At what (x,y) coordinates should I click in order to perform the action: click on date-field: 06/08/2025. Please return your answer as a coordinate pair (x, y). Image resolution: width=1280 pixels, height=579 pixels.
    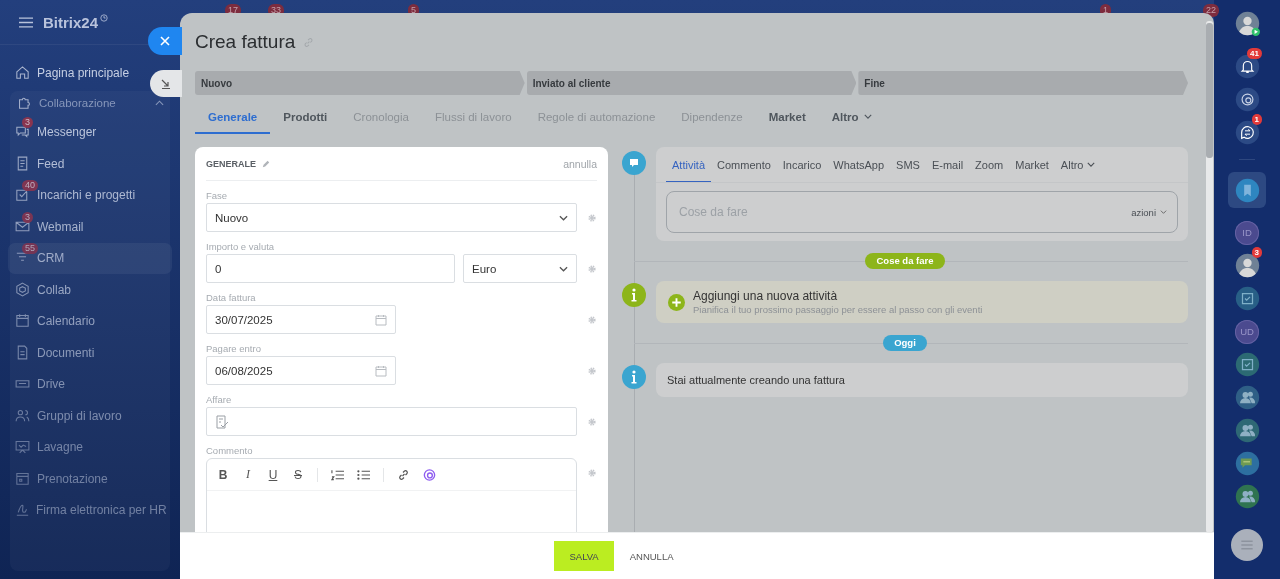
    Looking at the image, I should click on (301, 370).